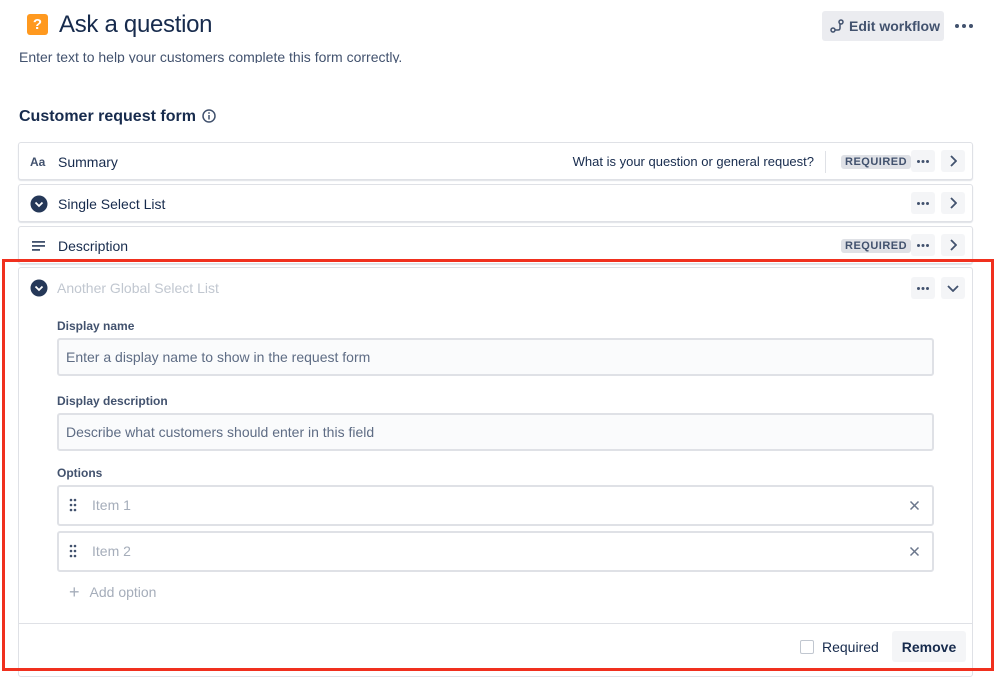 The image size is (999, 677). What do you see at coordinates (495, 203) in the screenshot?
I see `form-field-single-select-list: Single Select List` at bounding box center [495, 203].